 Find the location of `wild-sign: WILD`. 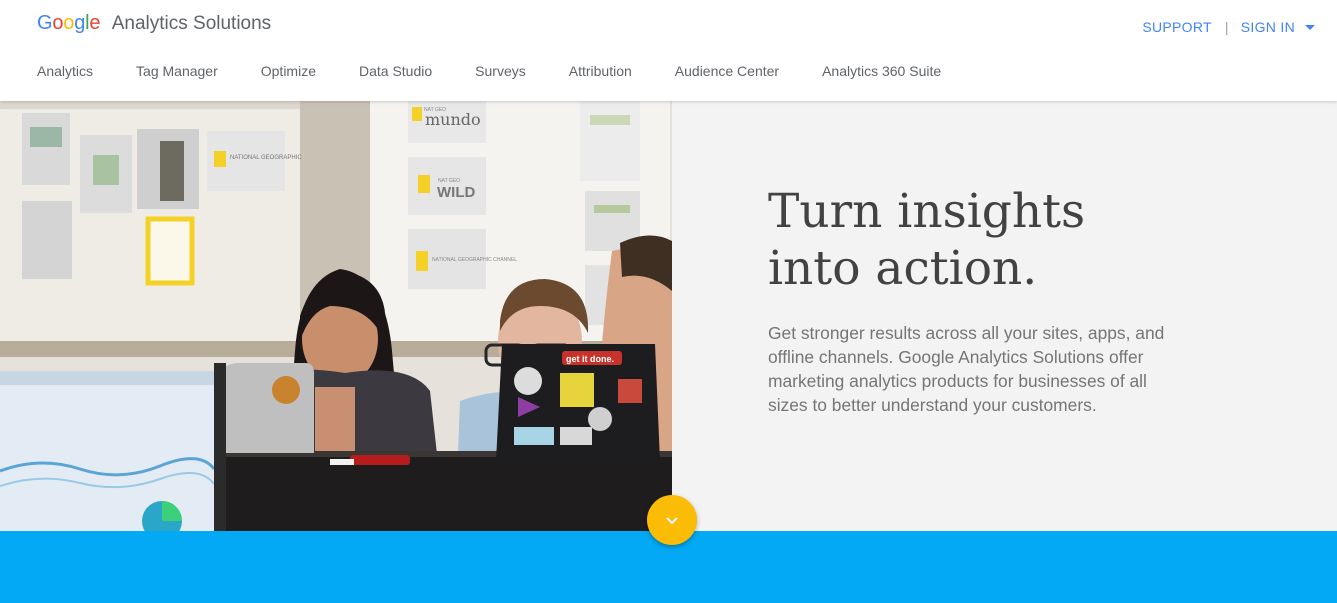

wild-sign: WILD is located at coordinates (456, 192).